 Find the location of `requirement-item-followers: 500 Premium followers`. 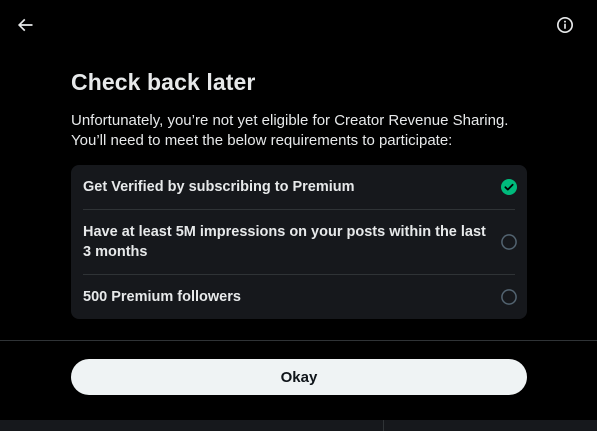

requirement-item-followers: 500 Premium followers is located at coordinates (300, 297).